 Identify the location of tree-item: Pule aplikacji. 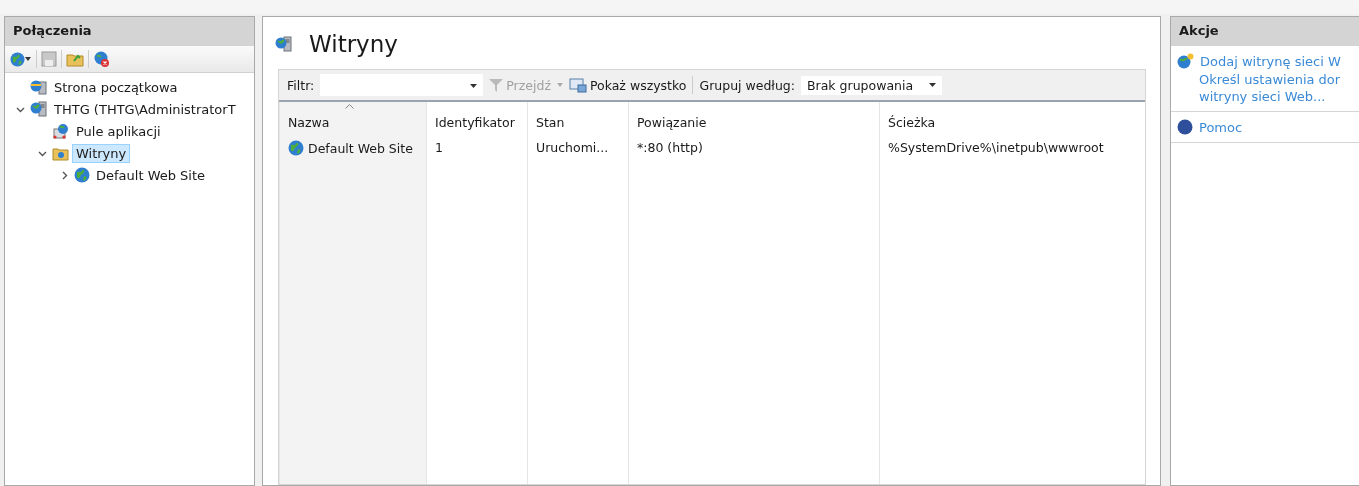
(118, 131).